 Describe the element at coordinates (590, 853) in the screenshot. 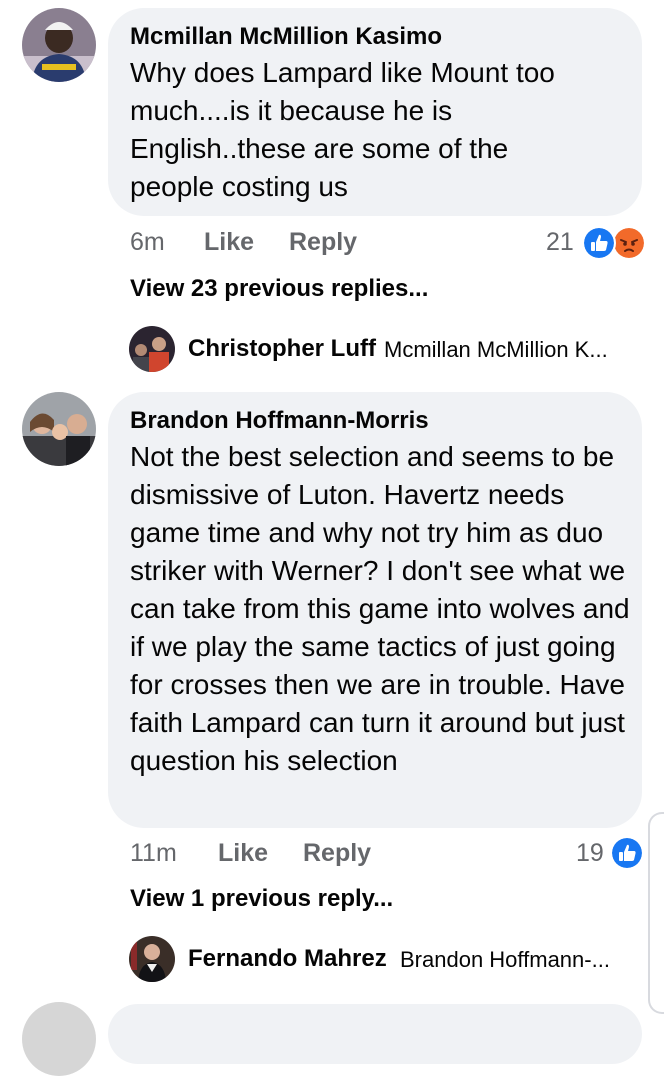

I see `reaction-count: 19` at that location.